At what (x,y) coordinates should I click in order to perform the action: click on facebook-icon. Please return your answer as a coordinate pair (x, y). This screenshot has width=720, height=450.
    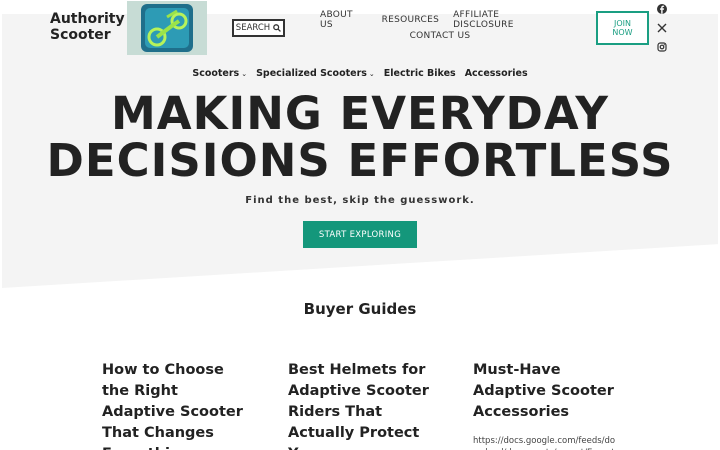
    Looking at the image, I should click on (662, 9).